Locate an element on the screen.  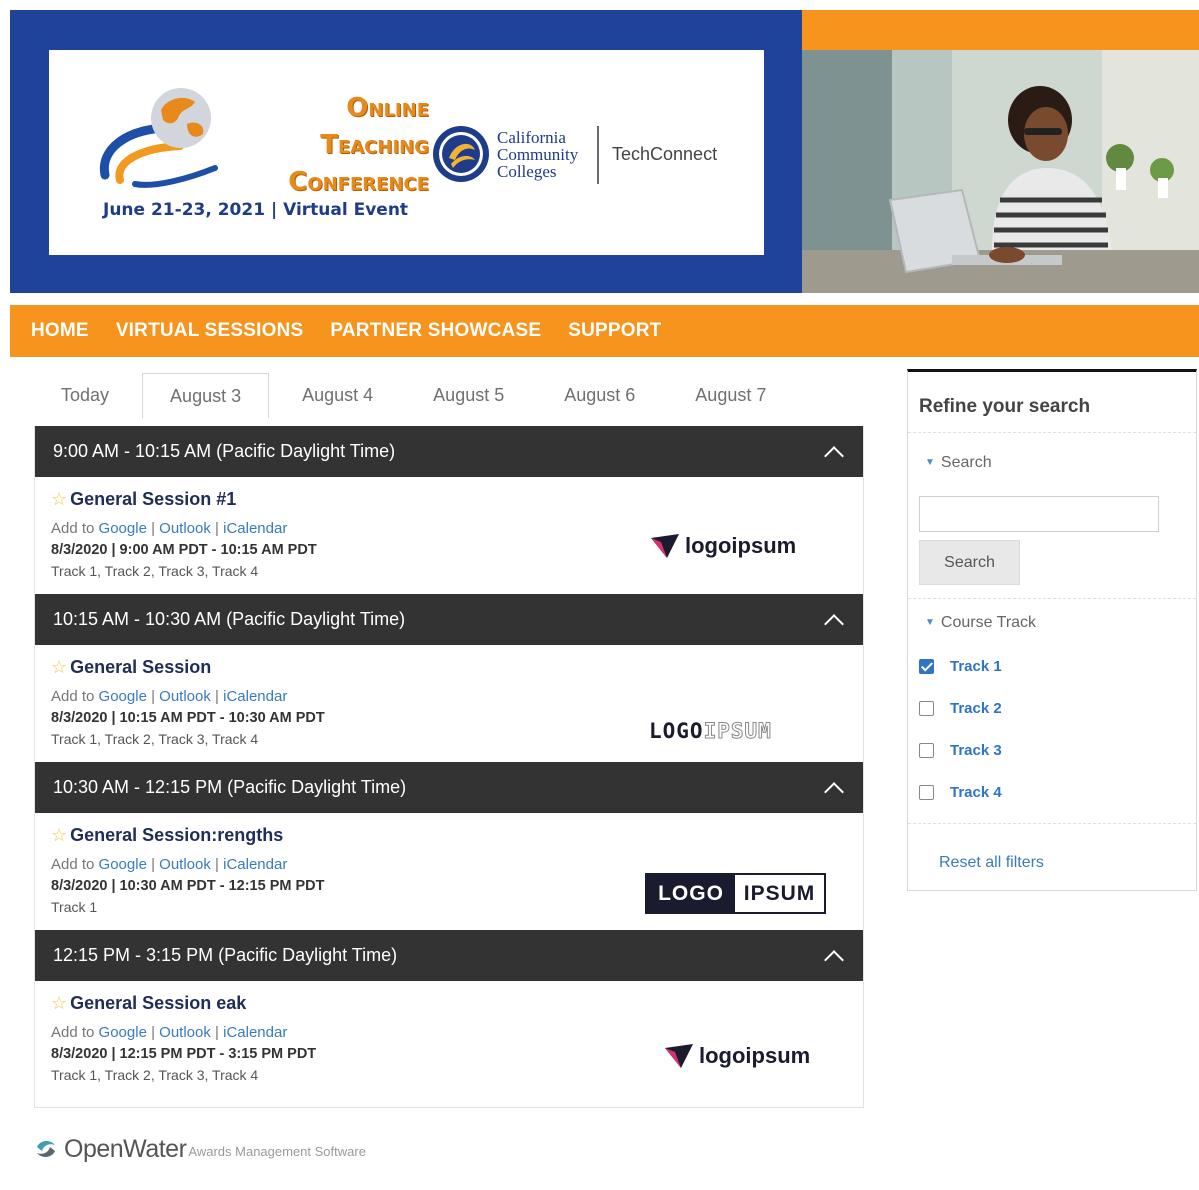
add-to-calendar: Add to Google | Outlook | iCalendar is located at coordinates (169, 528).